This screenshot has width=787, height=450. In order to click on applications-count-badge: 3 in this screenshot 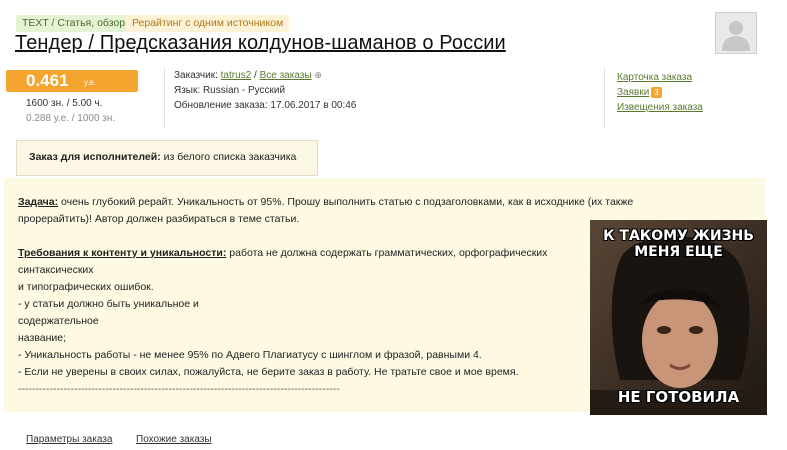, I will do `click(656, 92)`.